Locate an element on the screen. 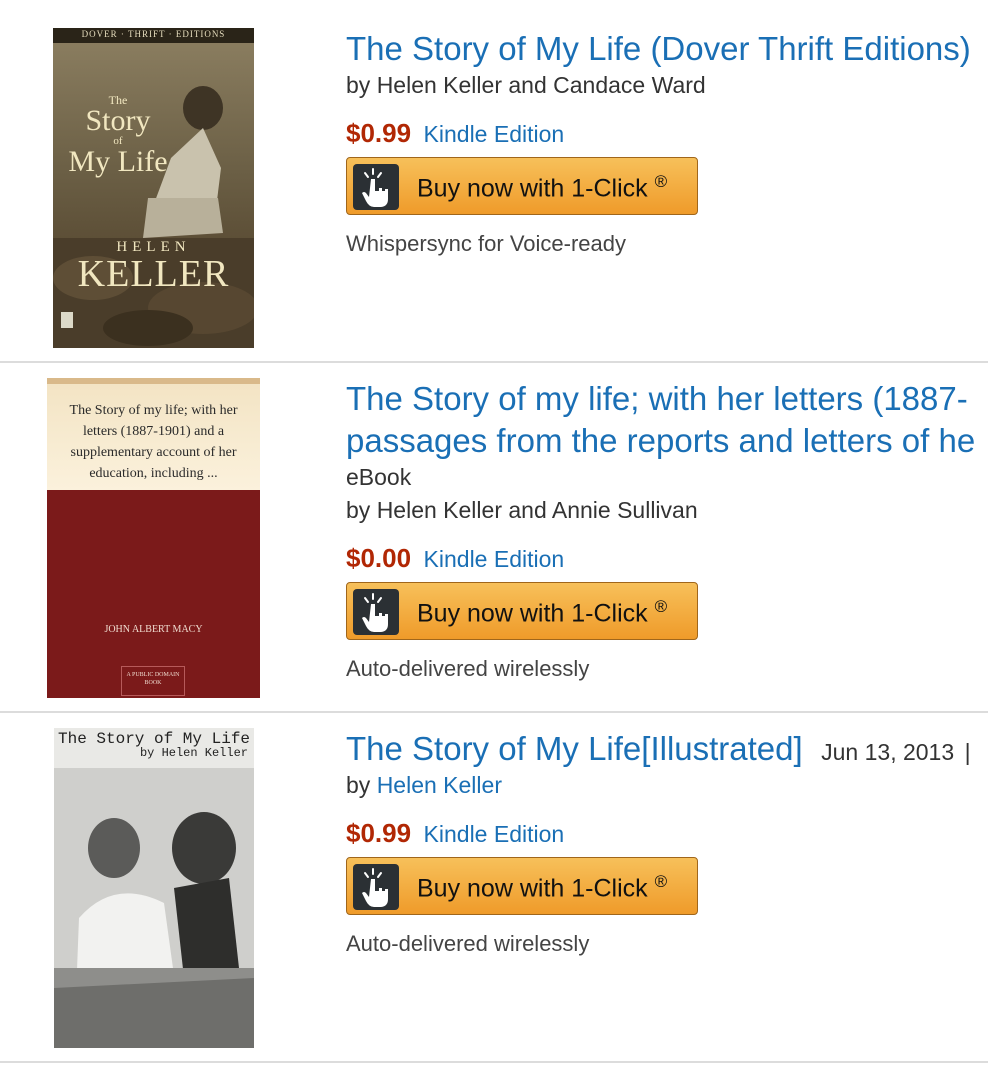  price-row: $0.00 Kindle Edition is located at coordinates (667, 560).